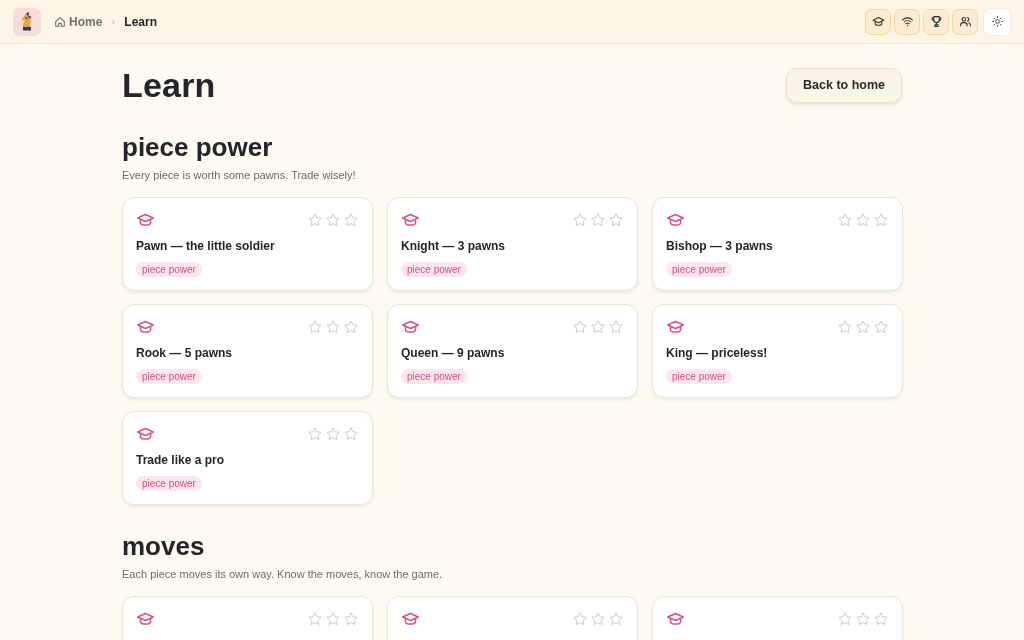 The image size is (1024, 640). I want to click on breadcrumb-current: Learn, so click(141, 21).